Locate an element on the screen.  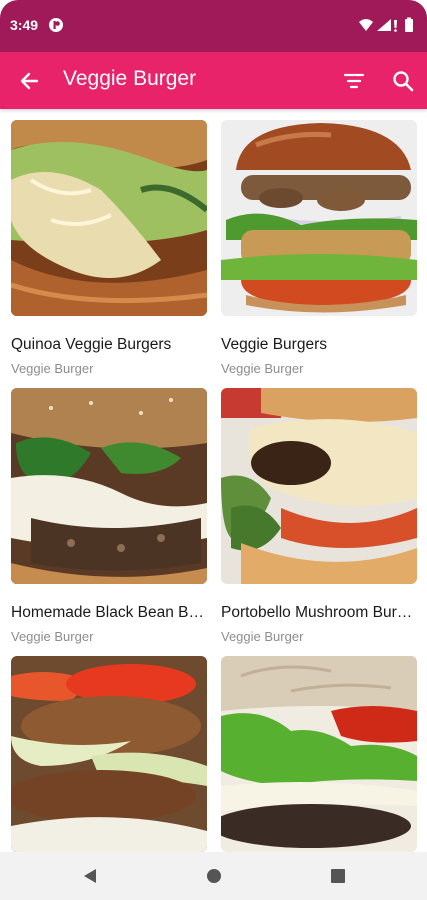
recipe-name: Veggie Burgers is located at coordinates (274, 344).